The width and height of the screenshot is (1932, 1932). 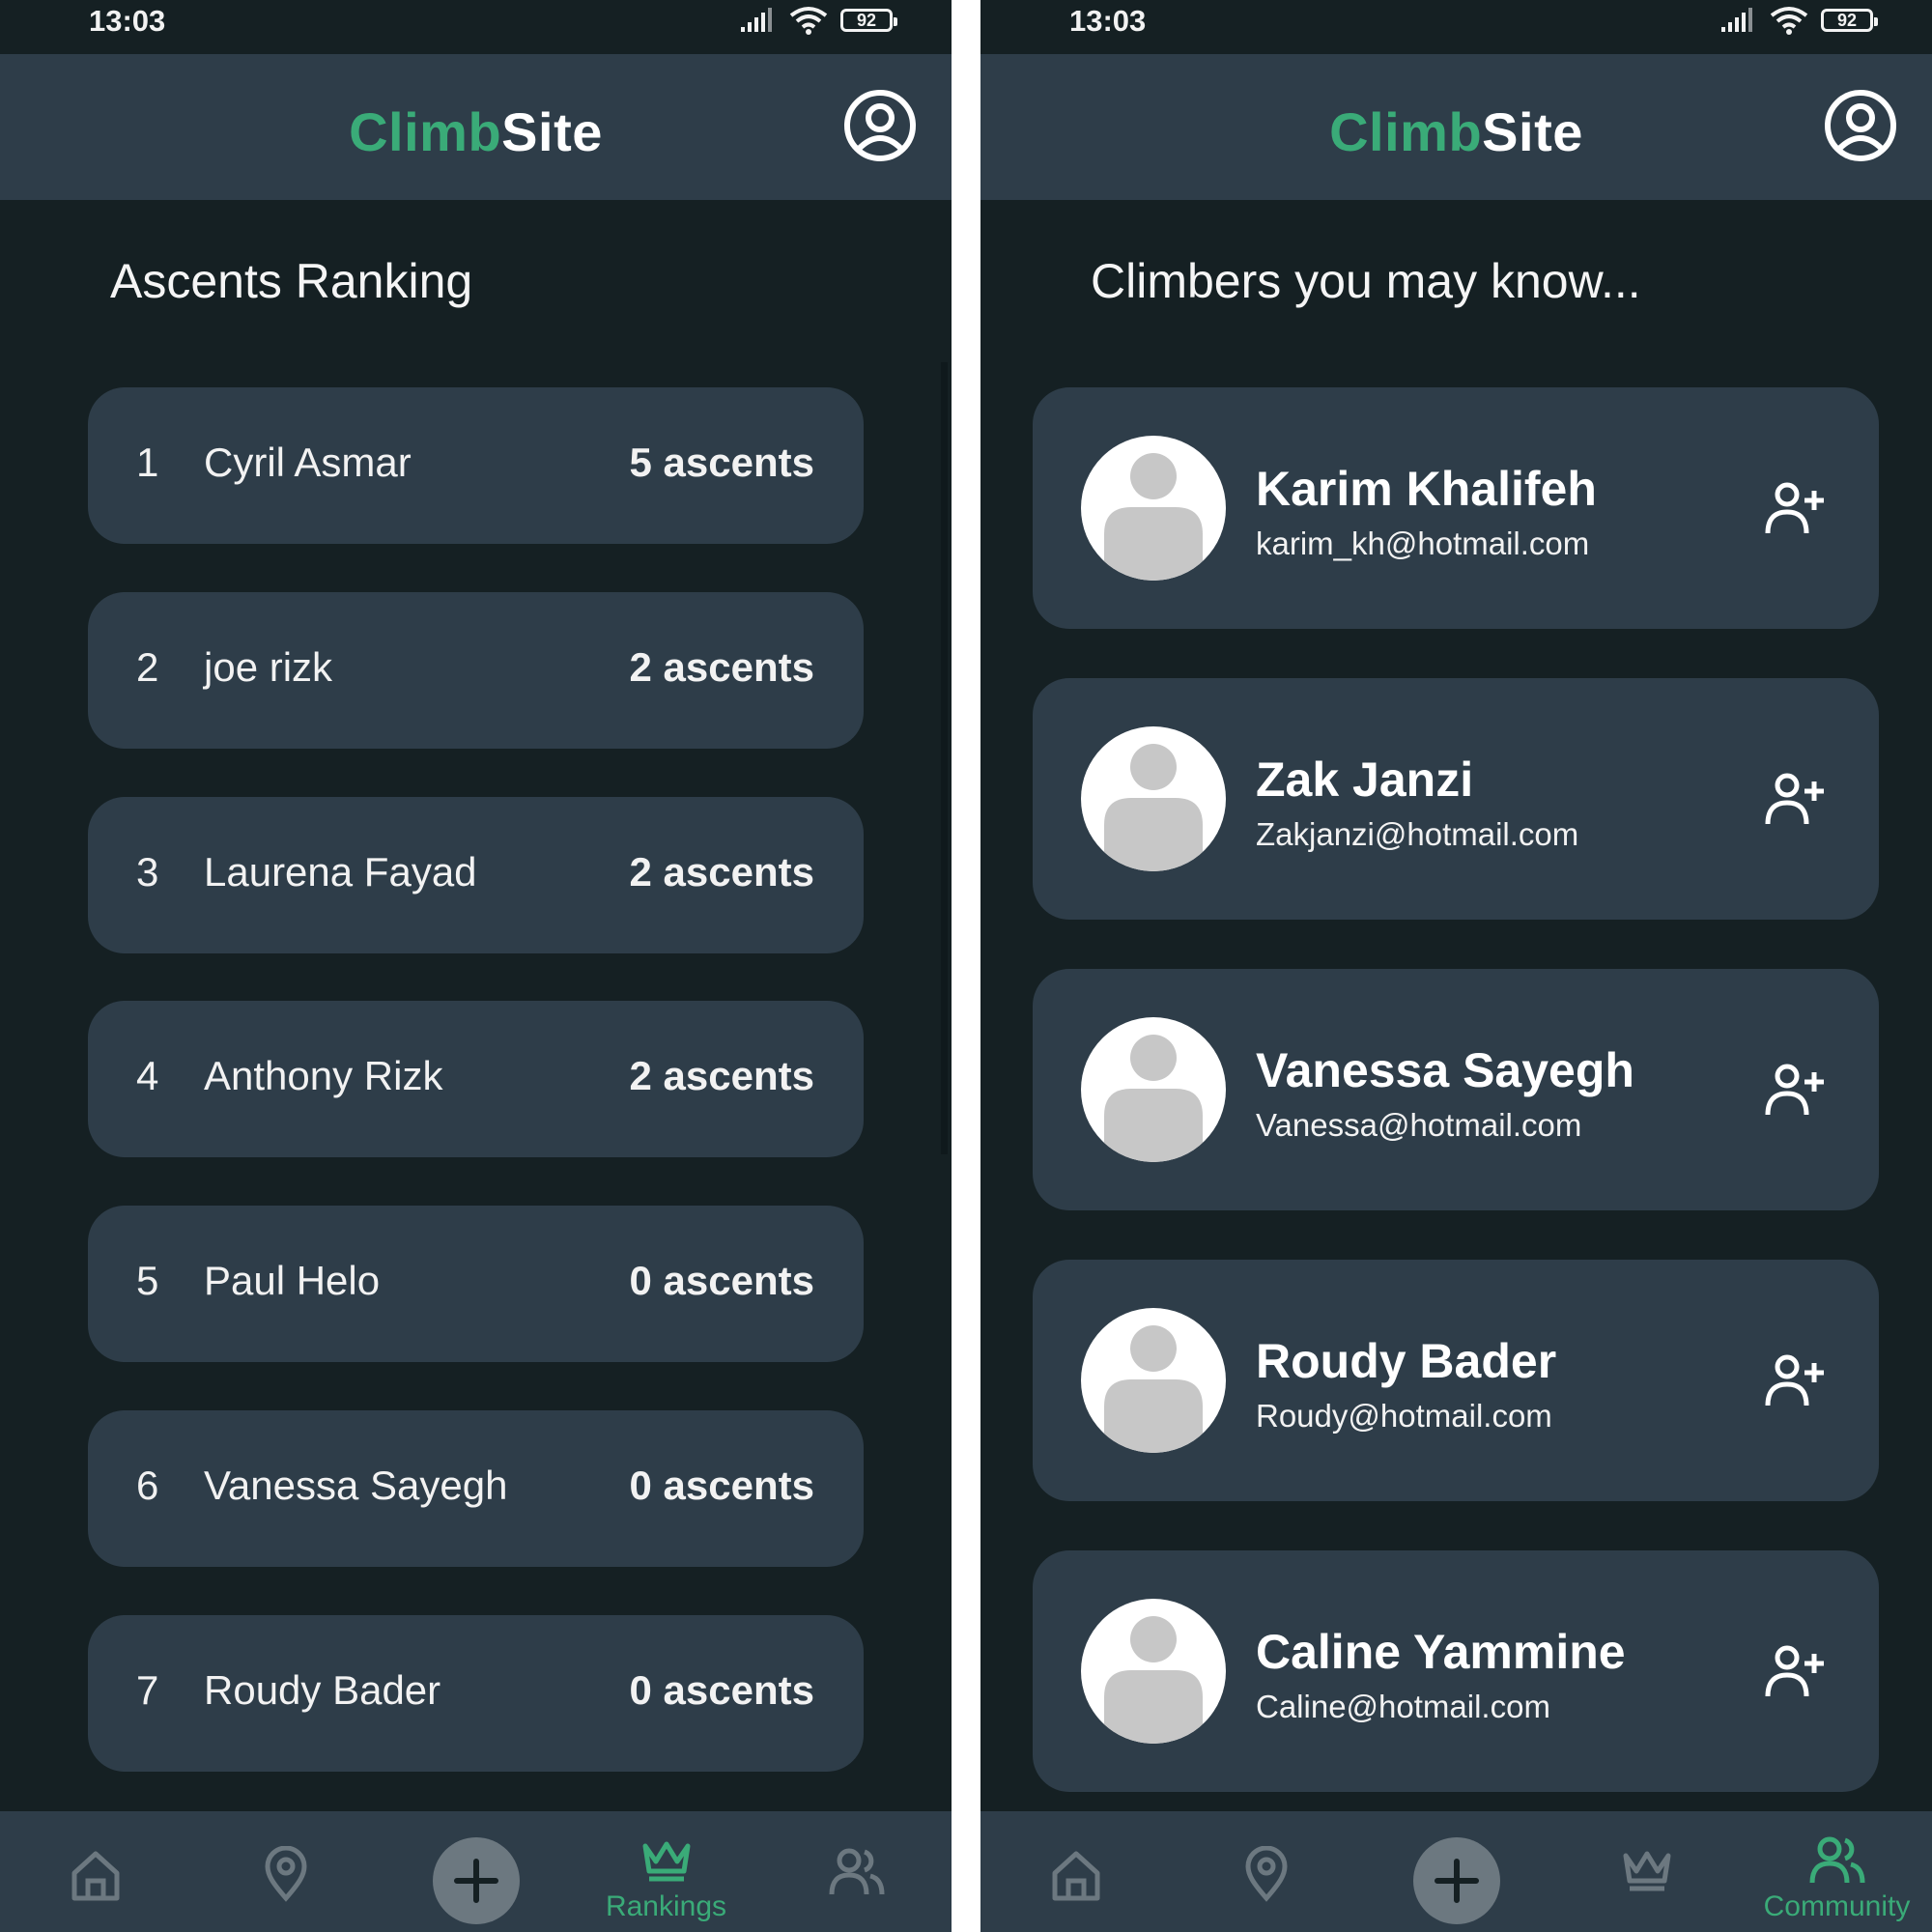 I want to click on climber-name: Laurena Fayad, so click(x=340, y=872).